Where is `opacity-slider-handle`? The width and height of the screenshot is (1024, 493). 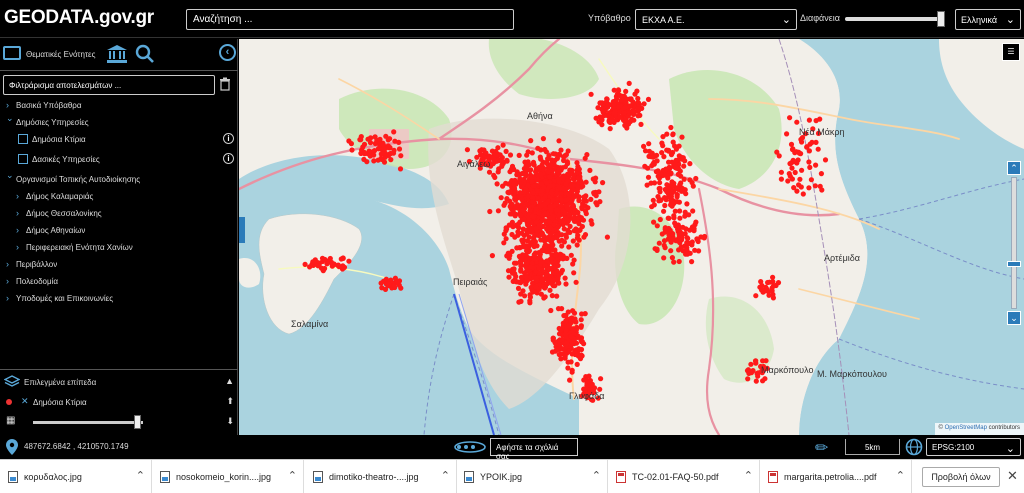 opacity-slider-handle is located at coordinates (941, 19).